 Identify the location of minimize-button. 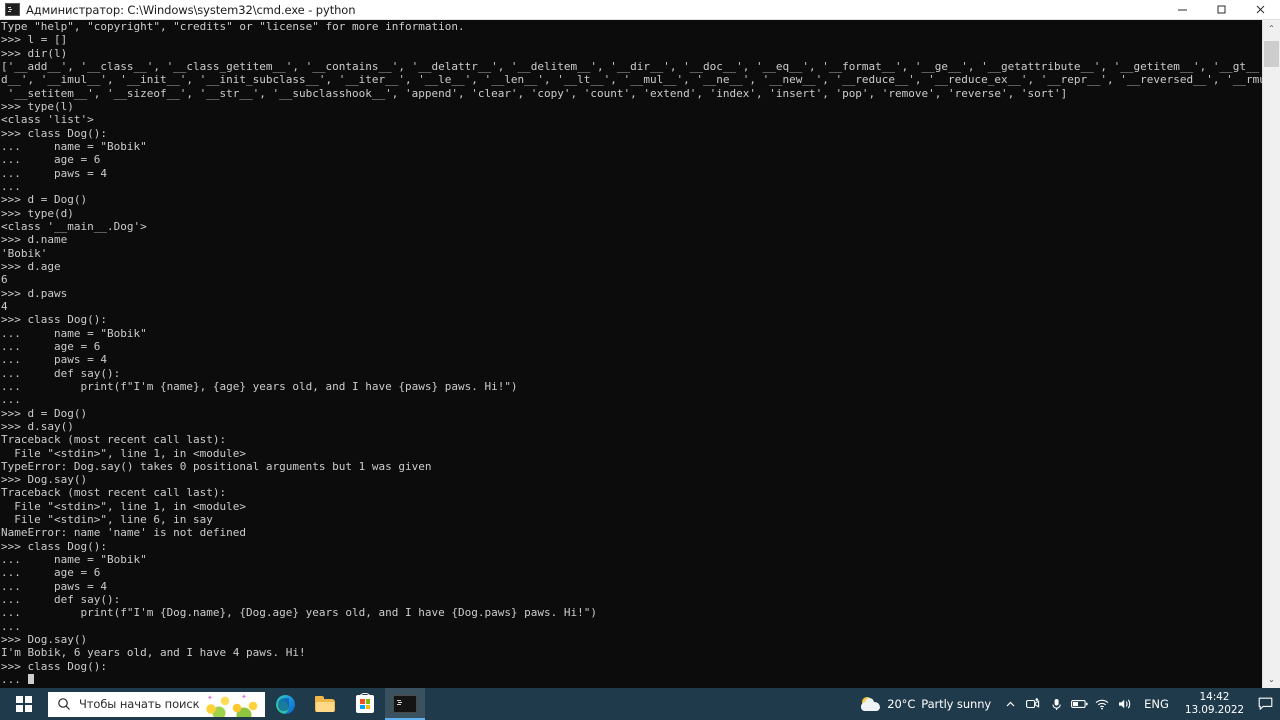
(1182, 9).